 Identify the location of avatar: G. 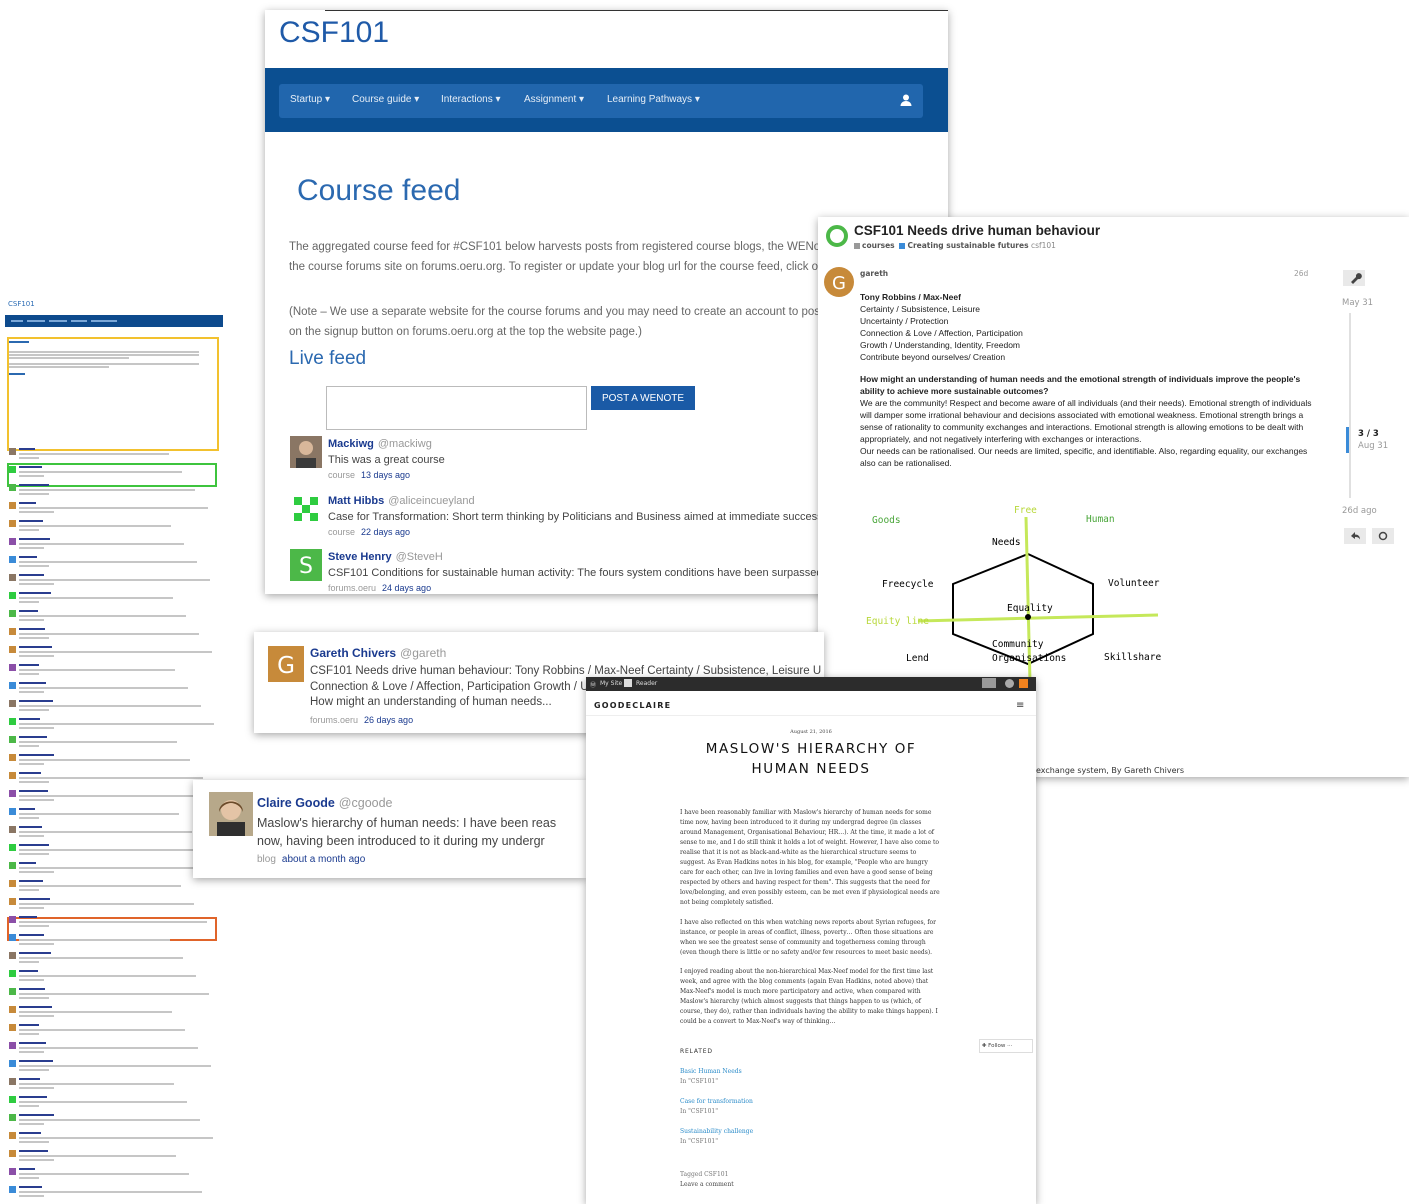
(839, 282).